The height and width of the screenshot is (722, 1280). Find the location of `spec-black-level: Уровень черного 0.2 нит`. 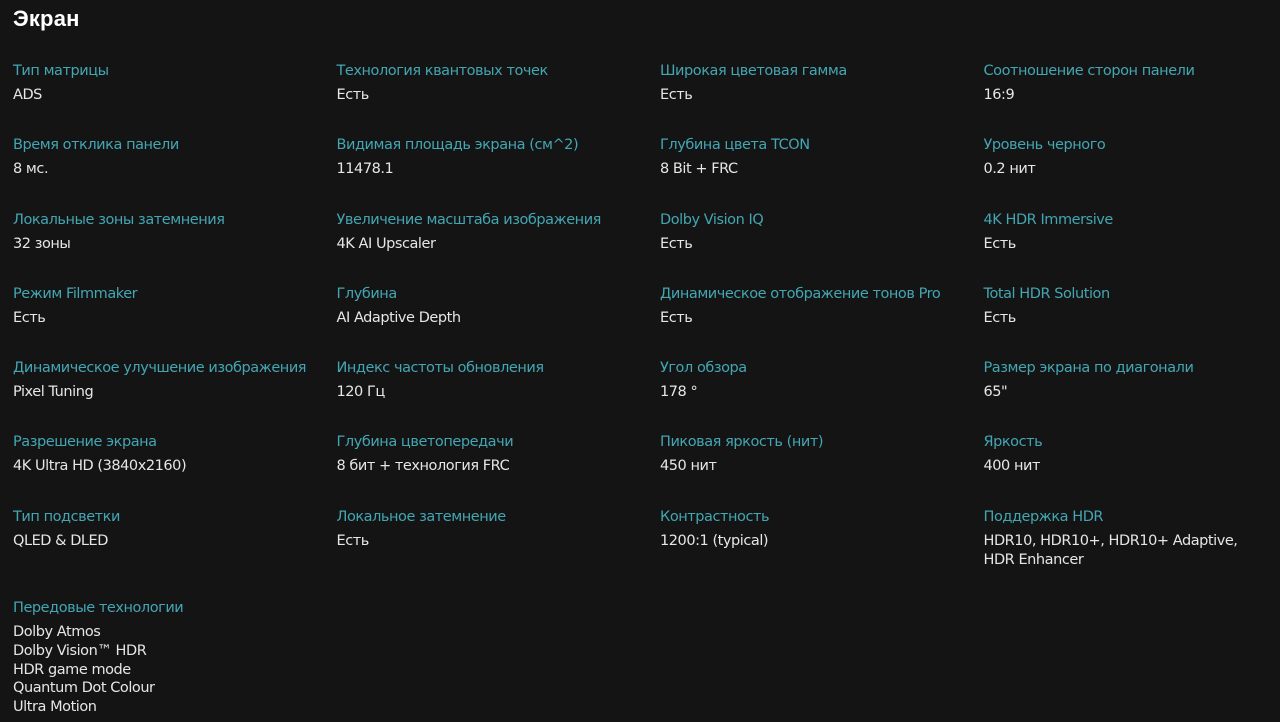

spec-black-level: Уровень черного 0.2 нит is located at coordinates (1119, 173).